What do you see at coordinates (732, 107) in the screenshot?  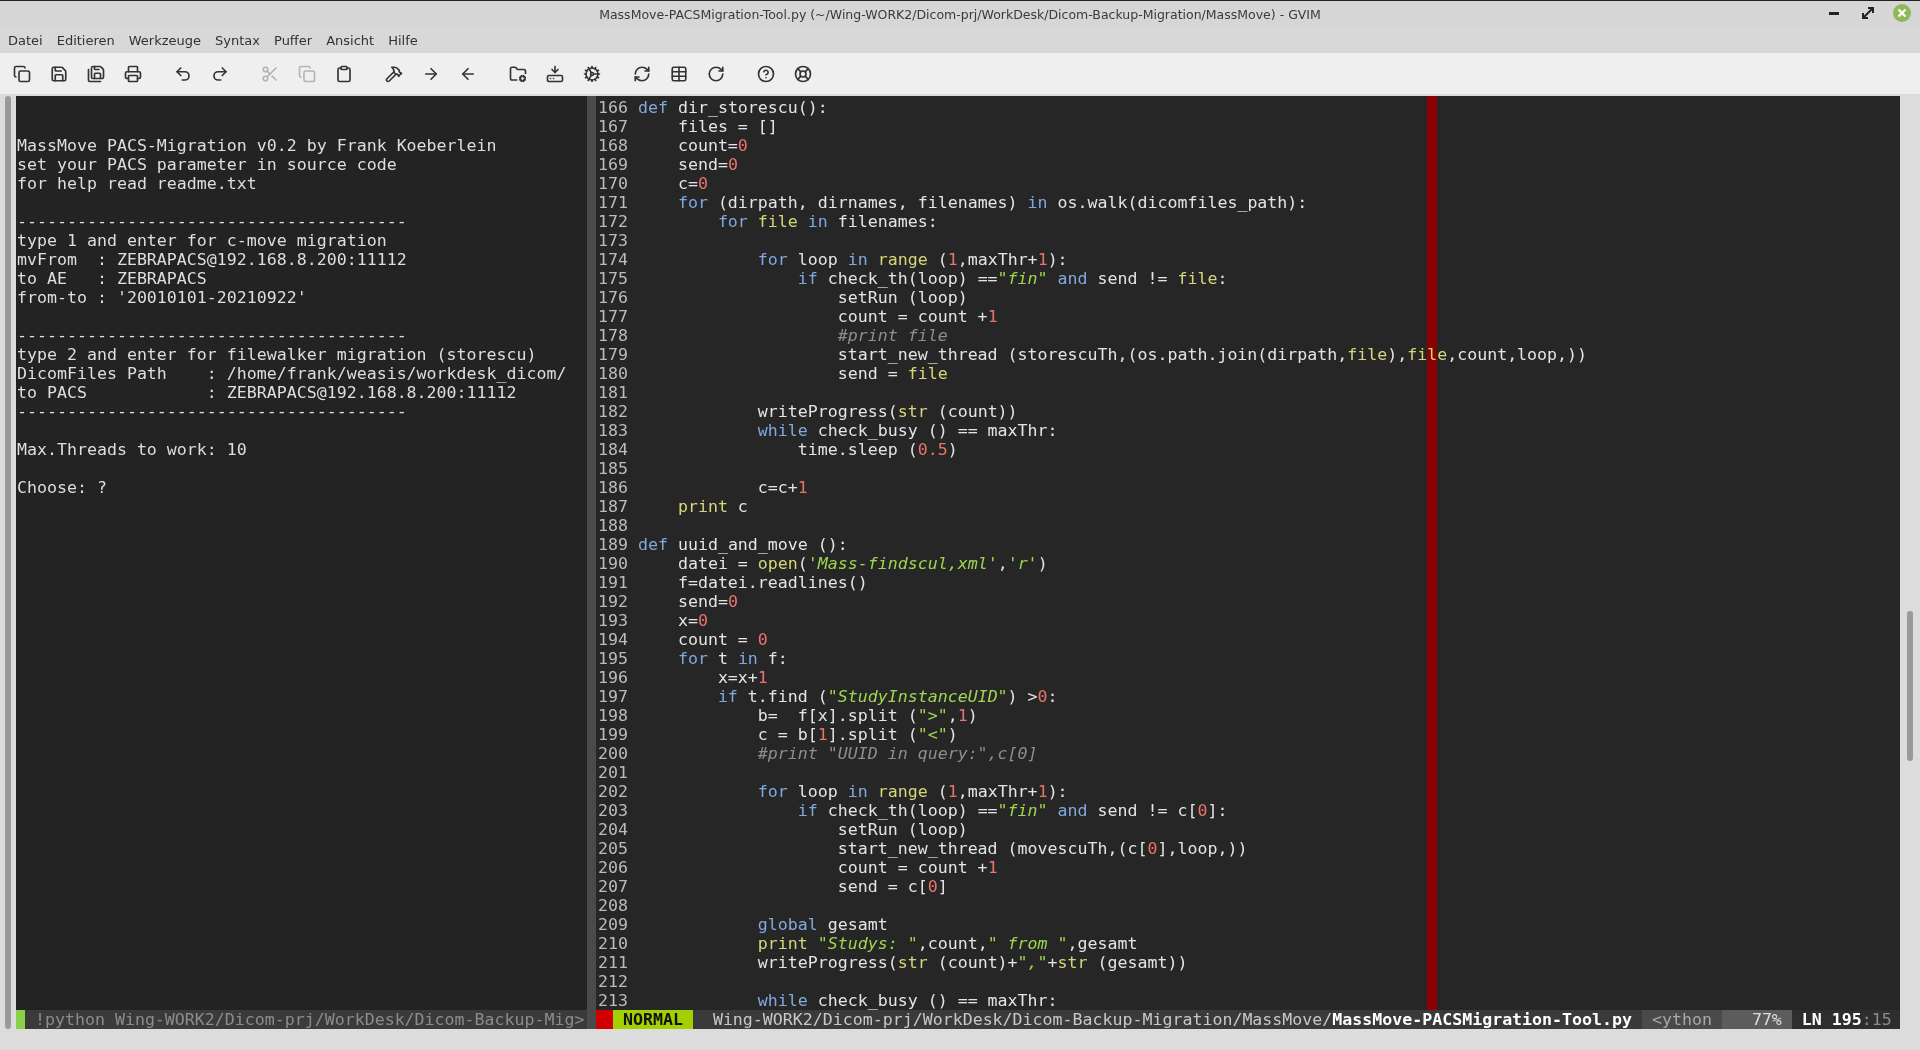 I see `code-line: def dir_storescu():` at bounding box center [732, 107].